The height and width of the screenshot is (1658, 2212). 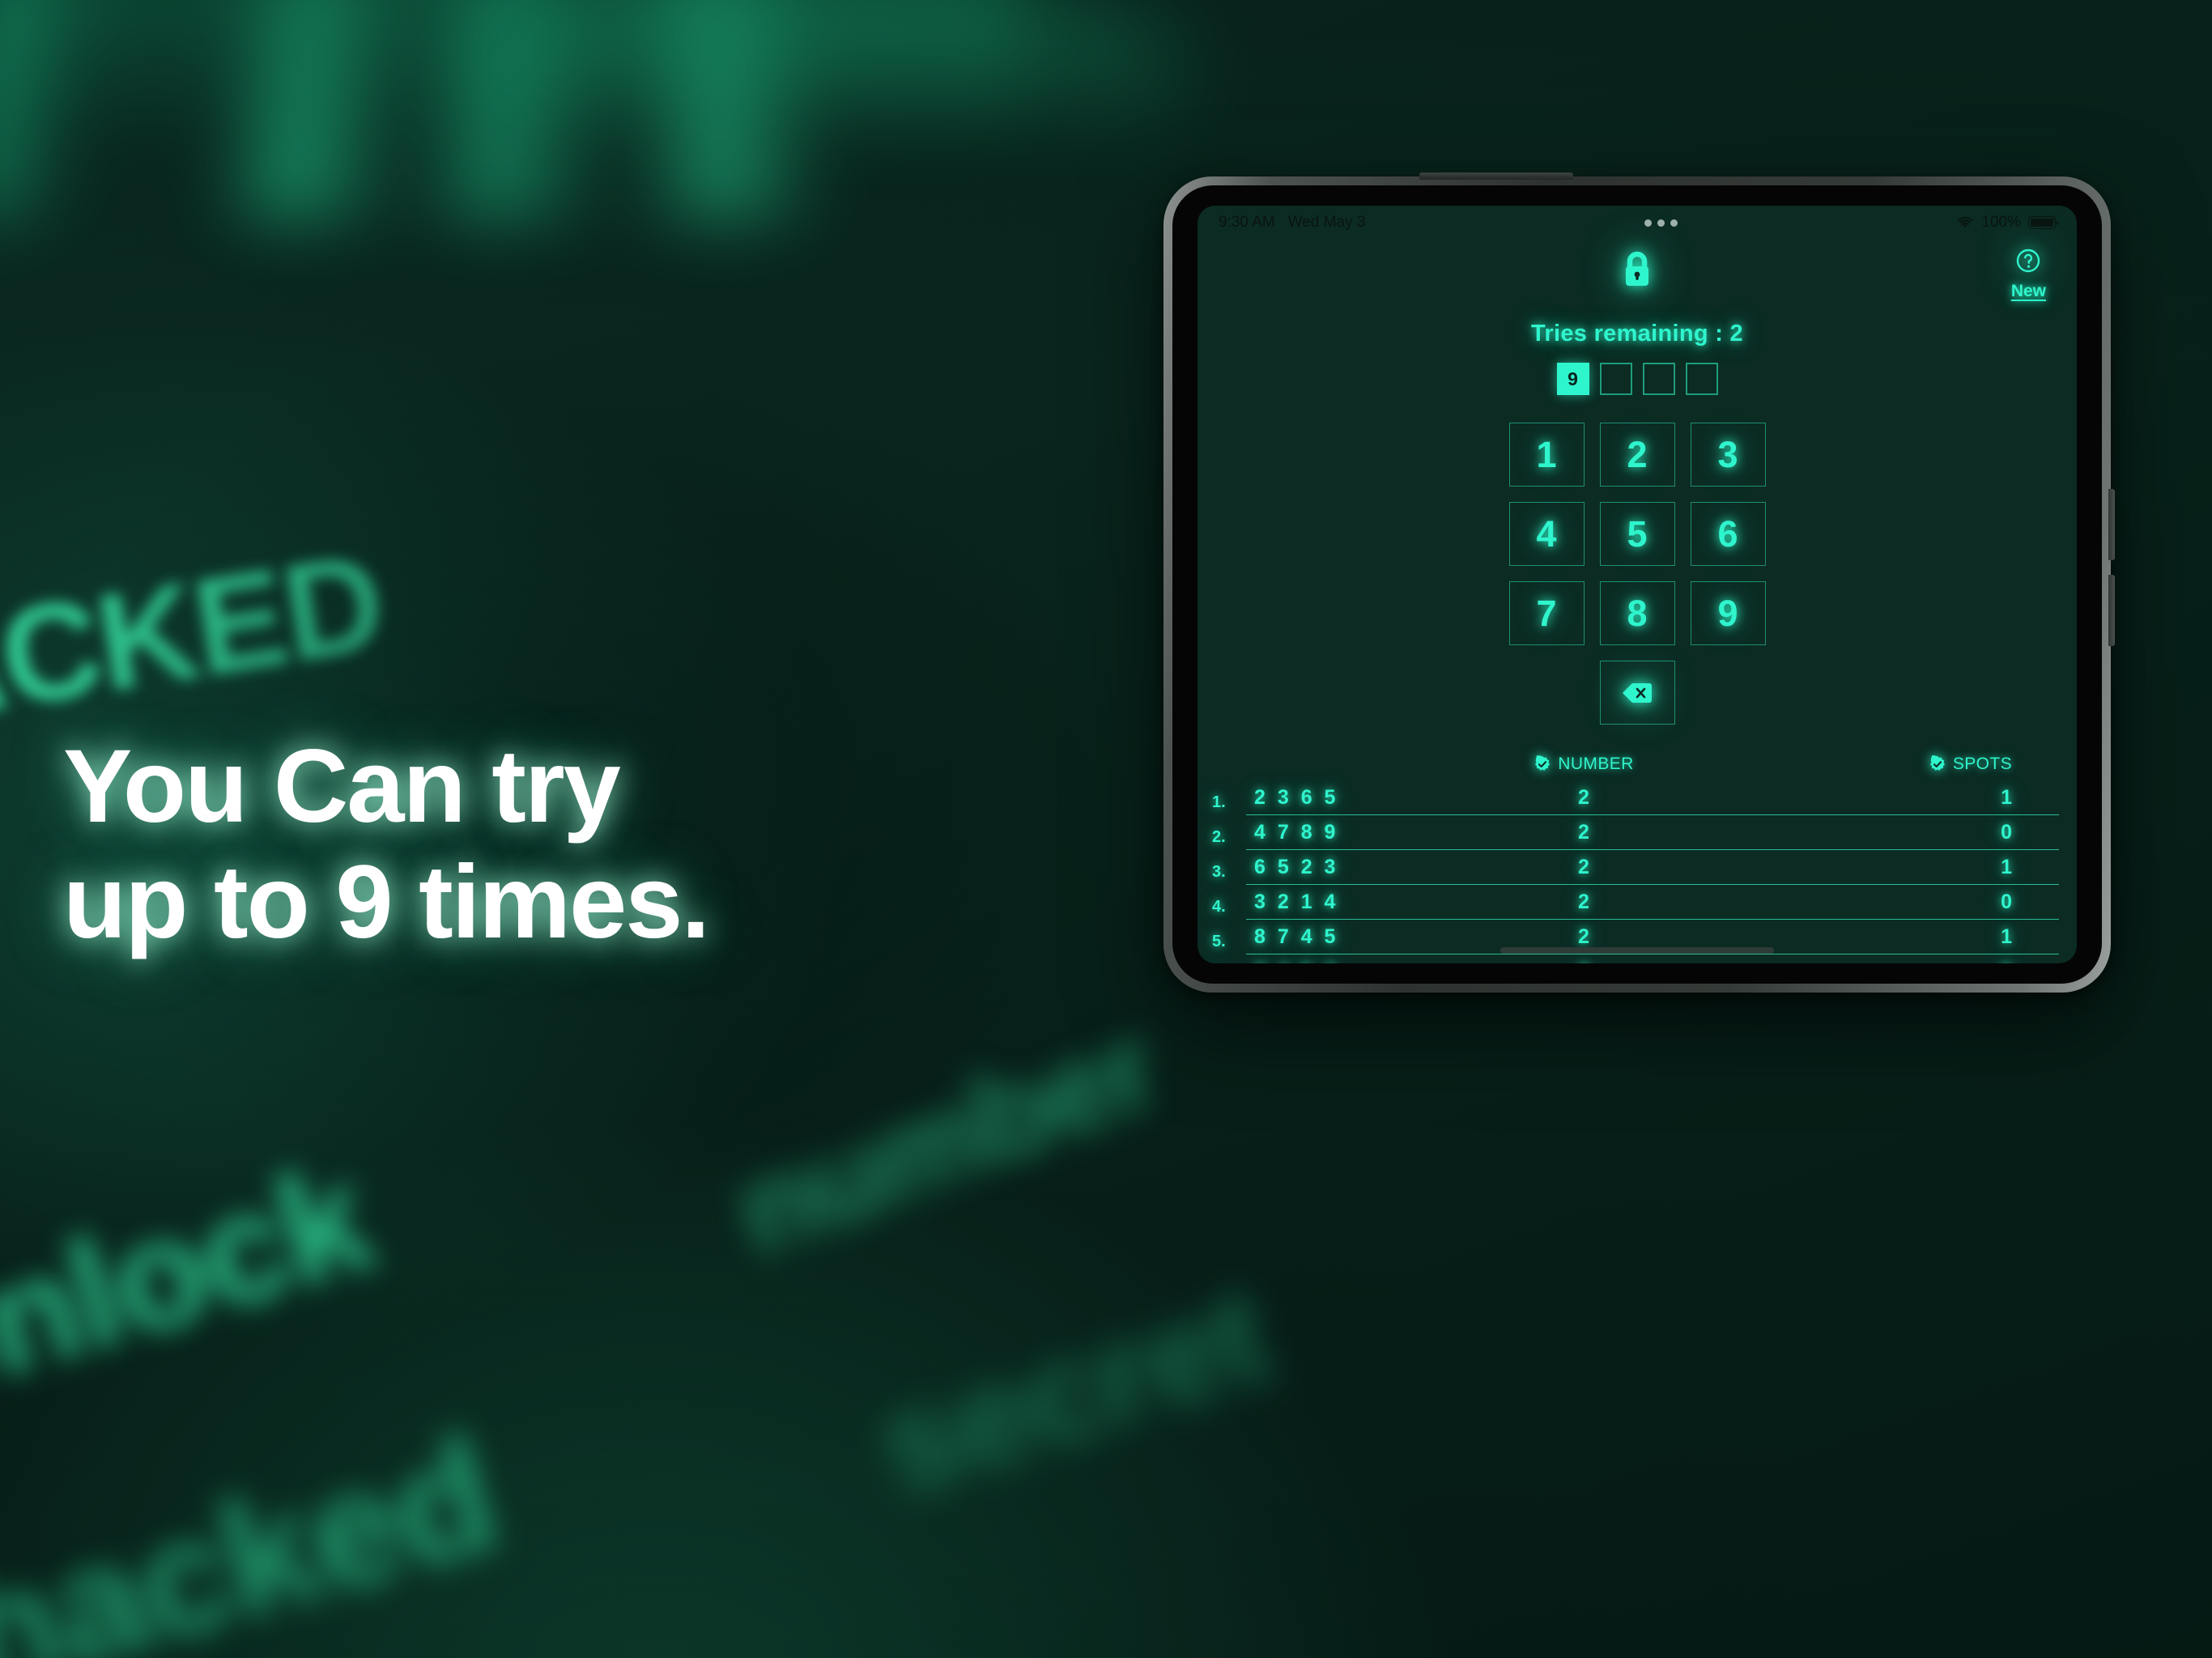 I want to click on row-guess: 7 4 5 2, so click(x=1323, y=961).